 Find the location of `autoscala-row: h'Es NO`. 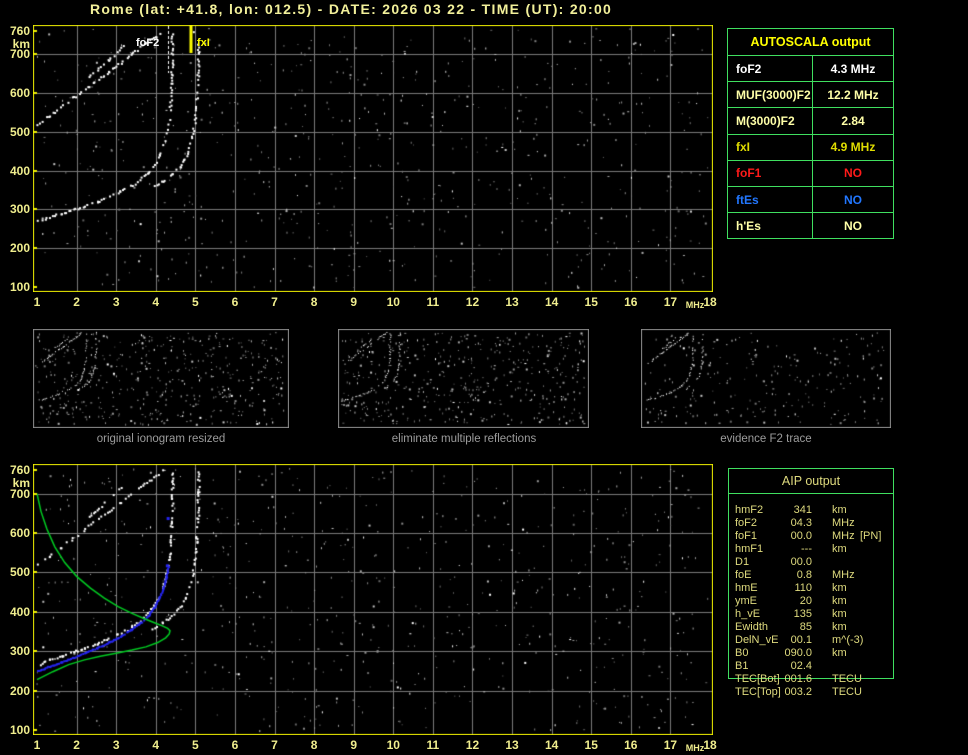

autoscala-row: h'Es NO is located at coordinates (810, 225).